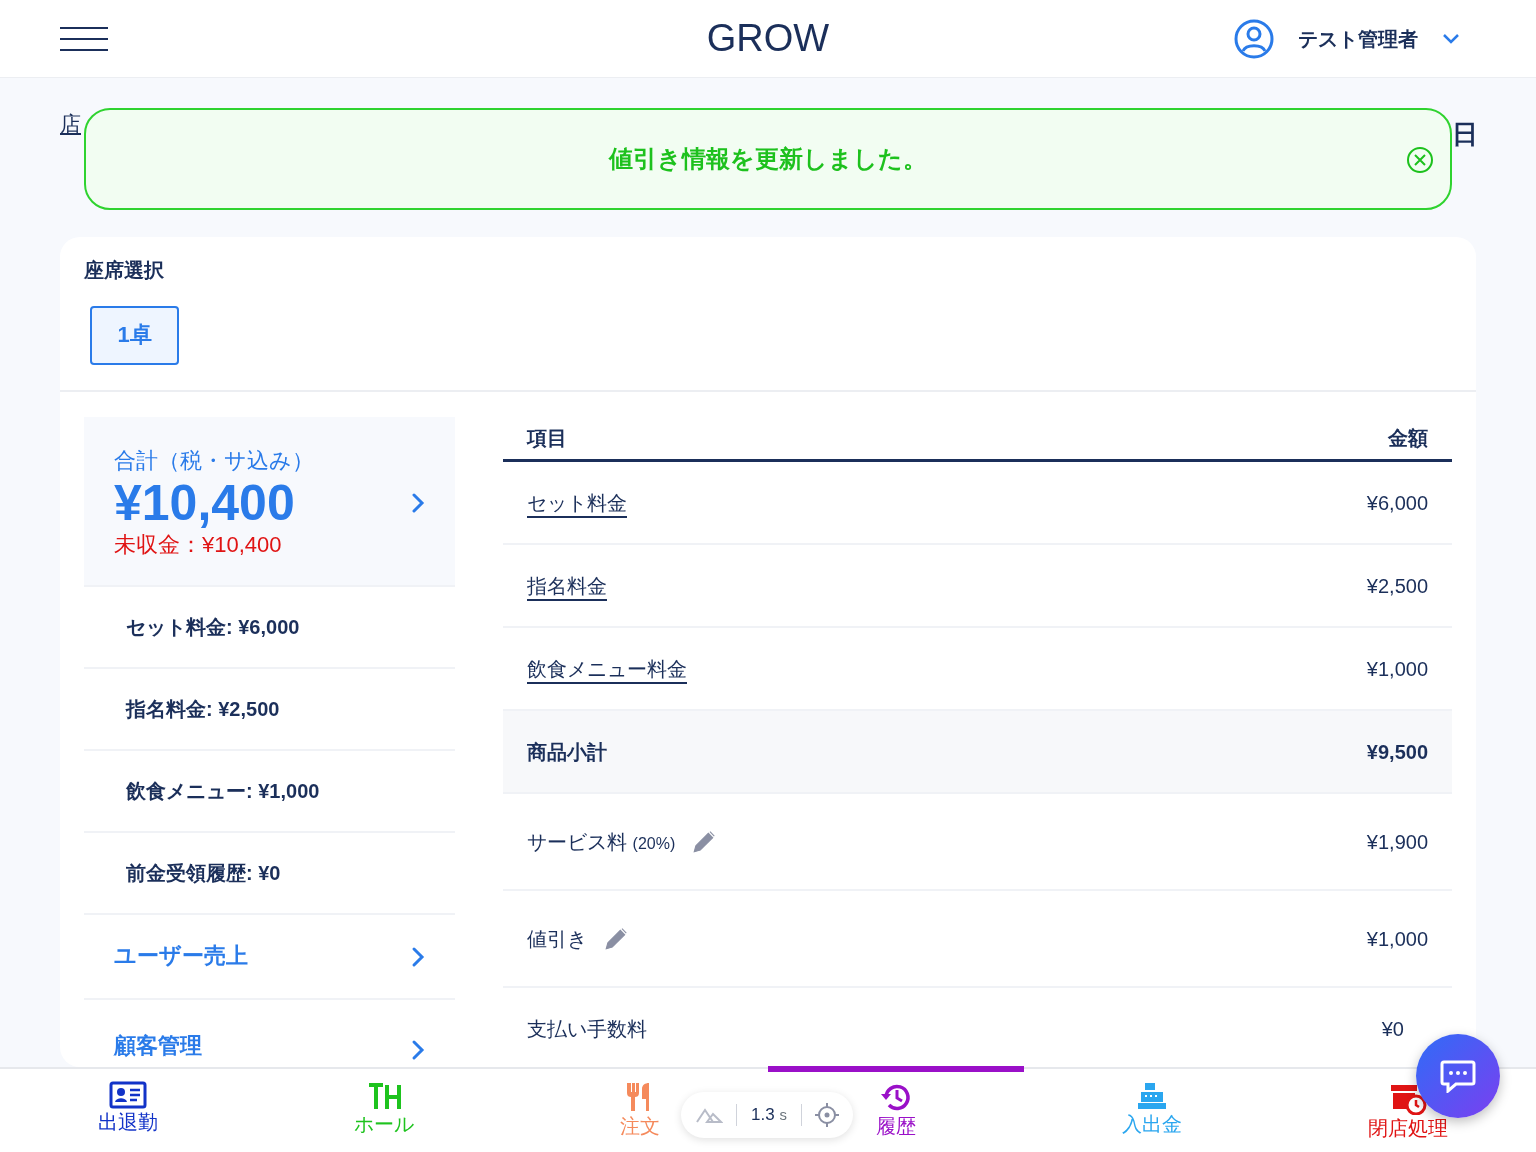  Describe the element at coordinates (203, 709) in the screenshot. I see `summary-item: 指名料金: ¥2,500` at that location.